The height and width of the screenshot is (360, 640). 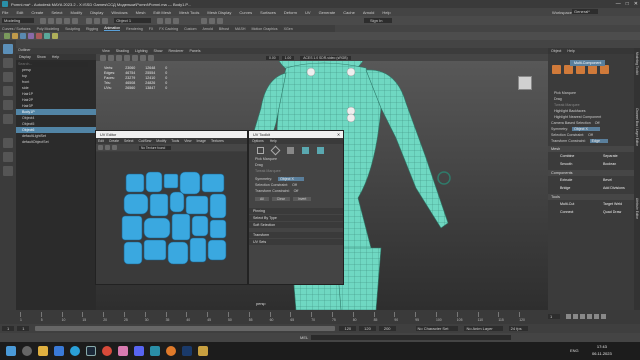 What do you see at coordinates (190, 29) in the screenshot?
I see `shelf-tab-custom: Custom` at bounding box center [190, 29].